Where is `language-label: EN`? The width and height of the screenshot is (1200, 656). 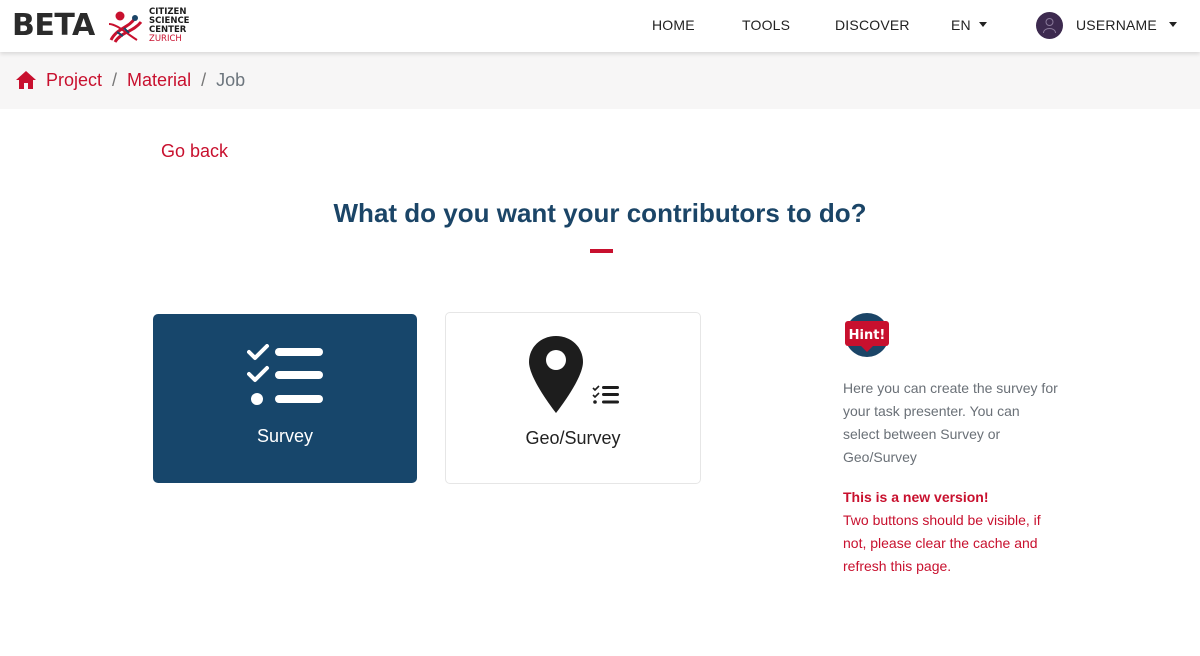
language-label: EN is located at coordinates (961, 25).